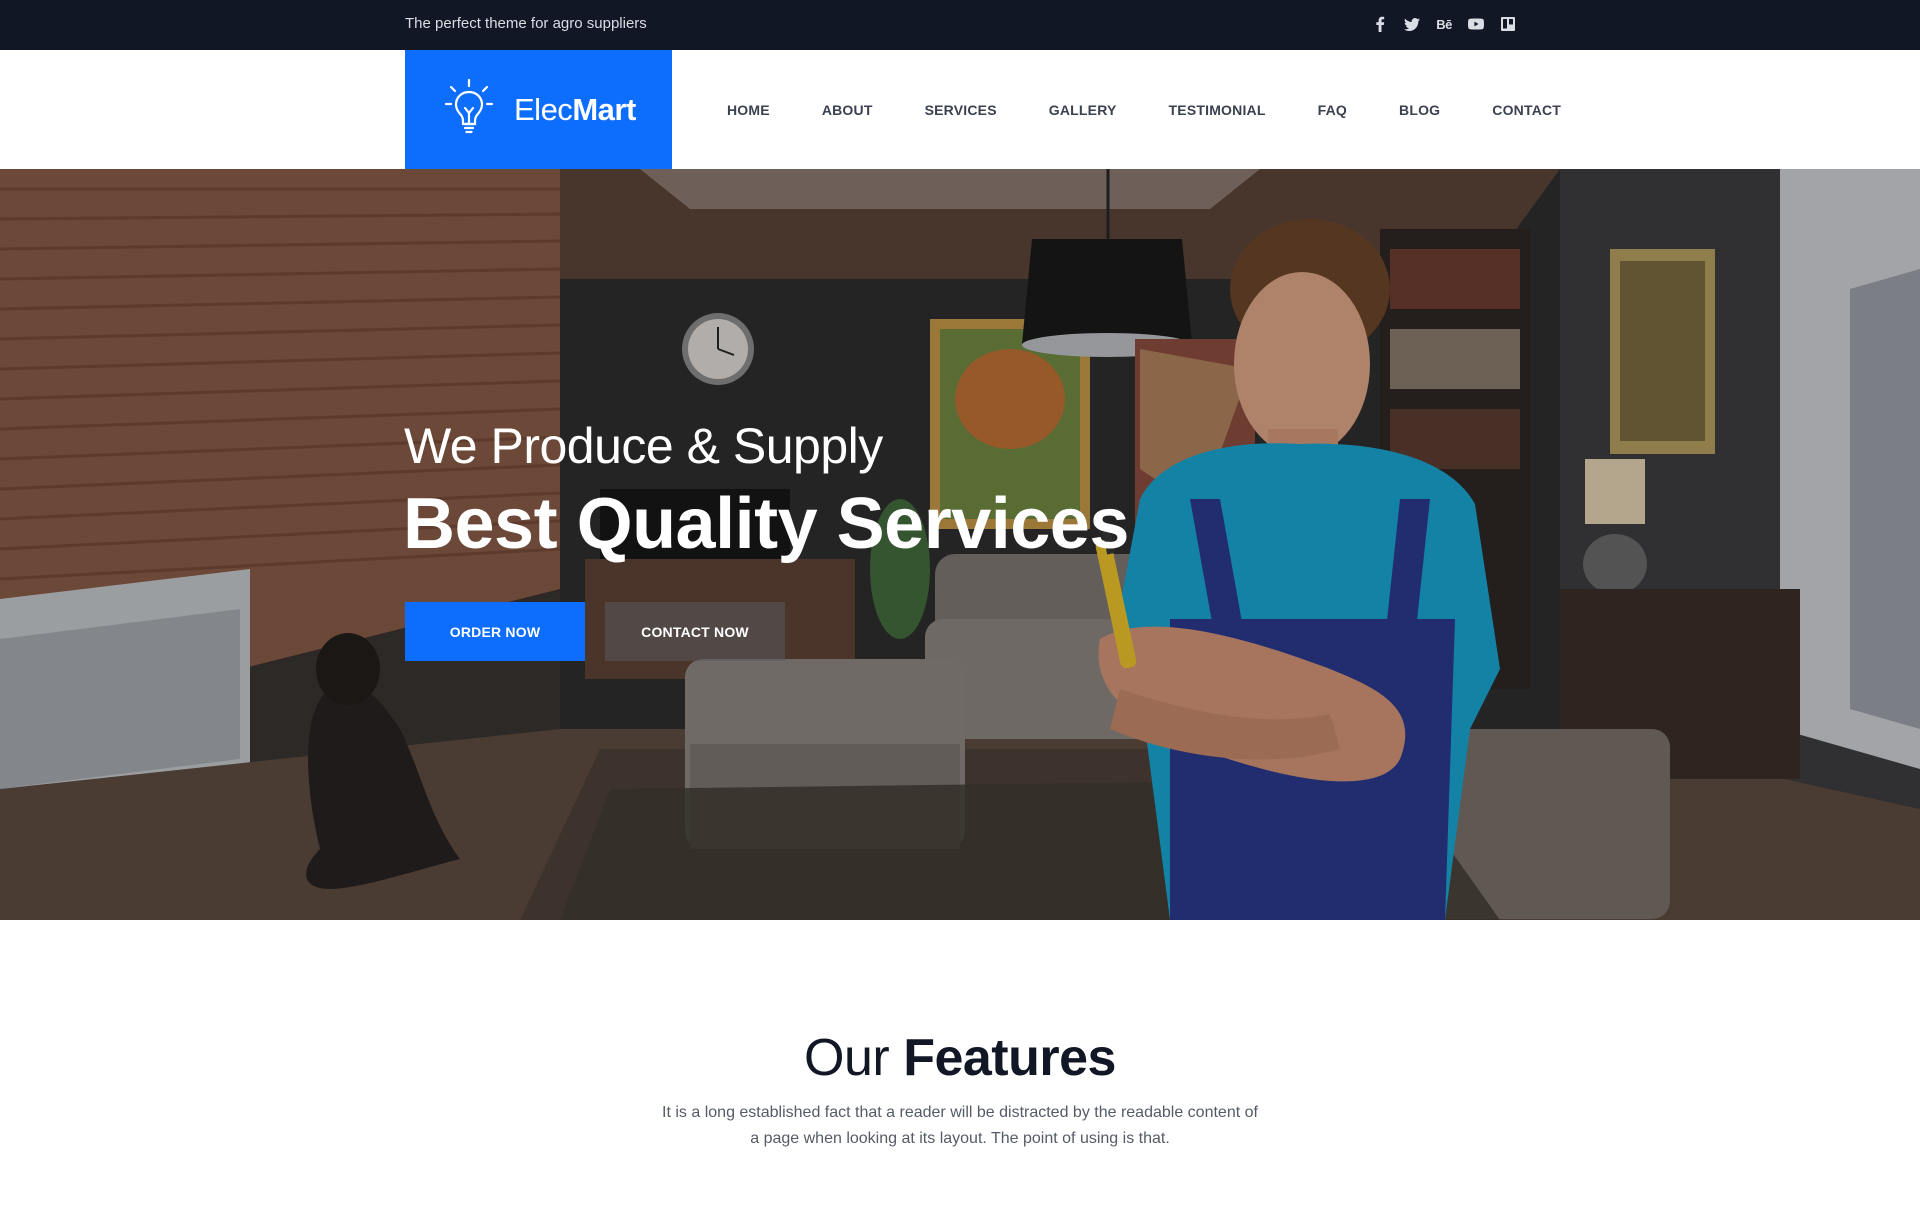 Image resolution: width=1920 pixels, height=1228 pixels. Describe the element at coordinates (766, 524) in the screenshot. I see `hero-title: Best Quality Services` at that location.